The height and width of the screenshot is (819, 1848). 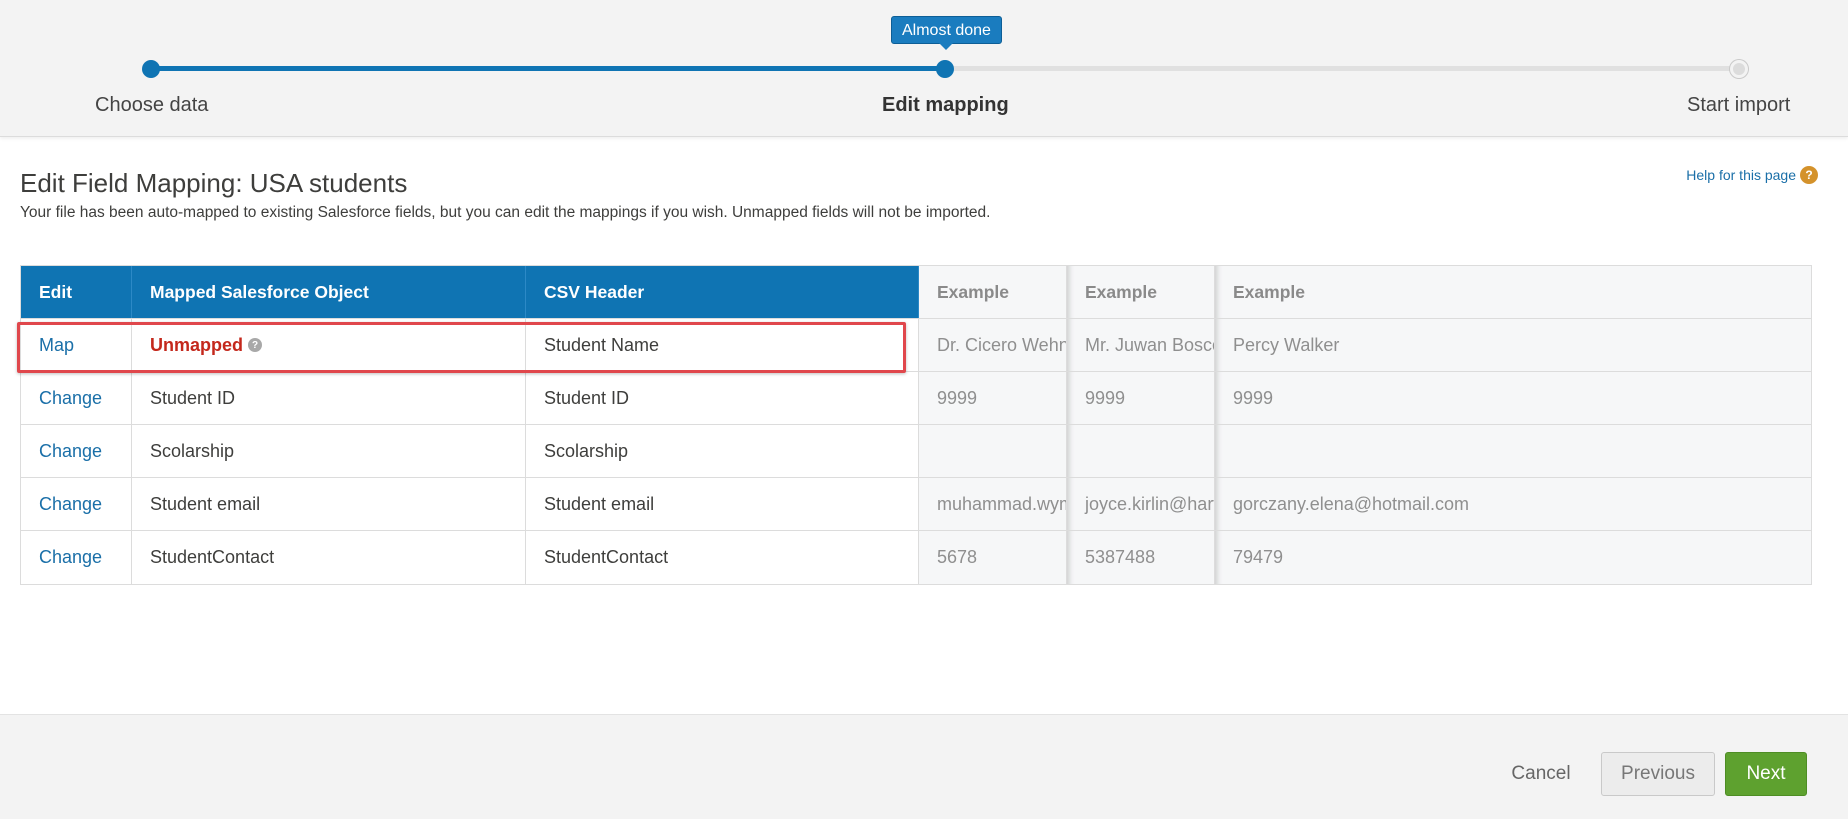 I want to click on previous-button: Previous, so click(x=1658, y=774).